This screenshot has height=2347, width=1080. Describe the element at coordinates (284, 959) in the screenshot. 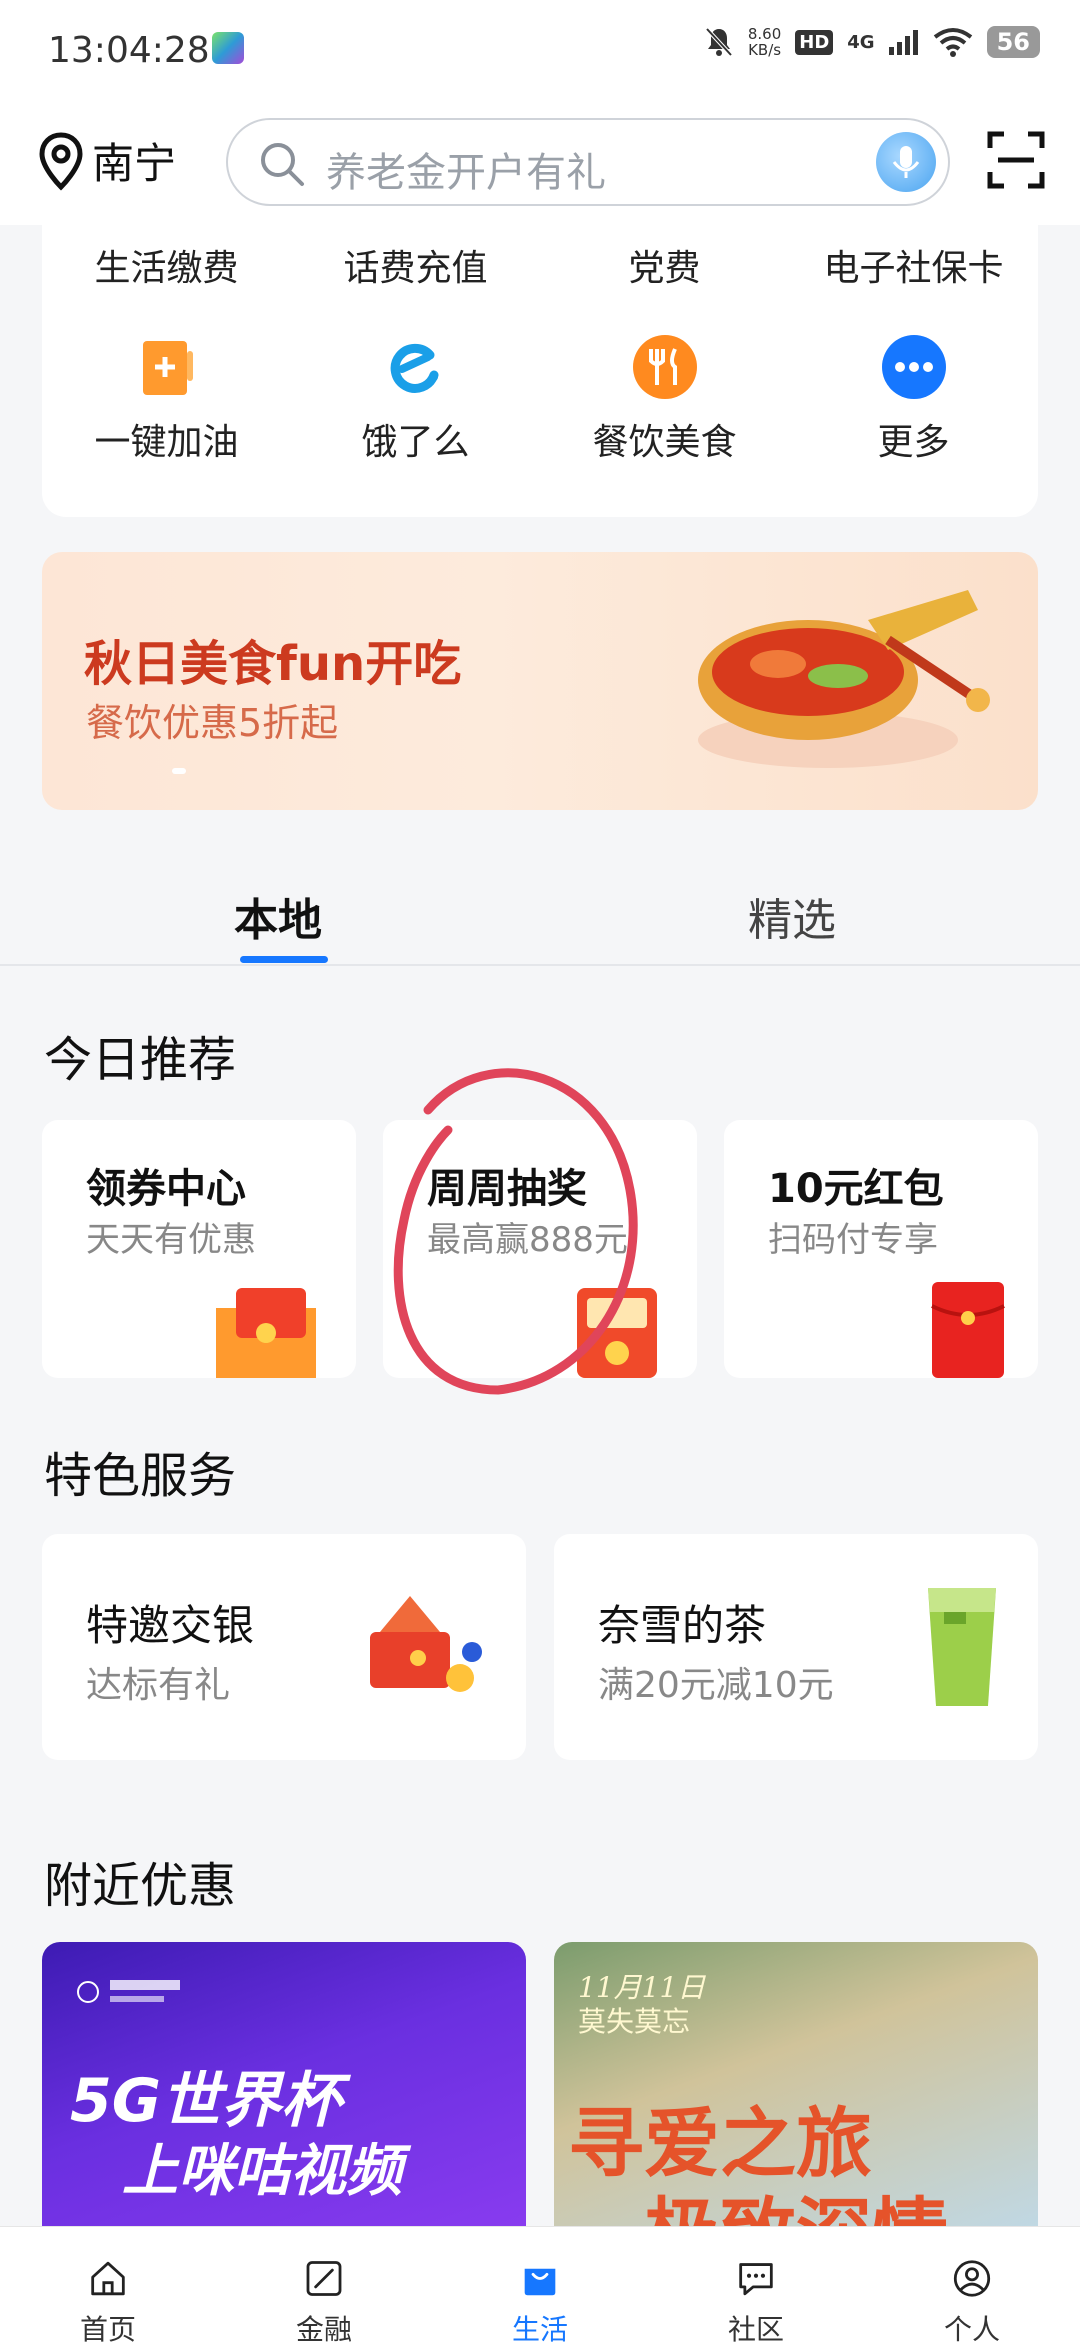

I see `active-tab-indicator` at that location.